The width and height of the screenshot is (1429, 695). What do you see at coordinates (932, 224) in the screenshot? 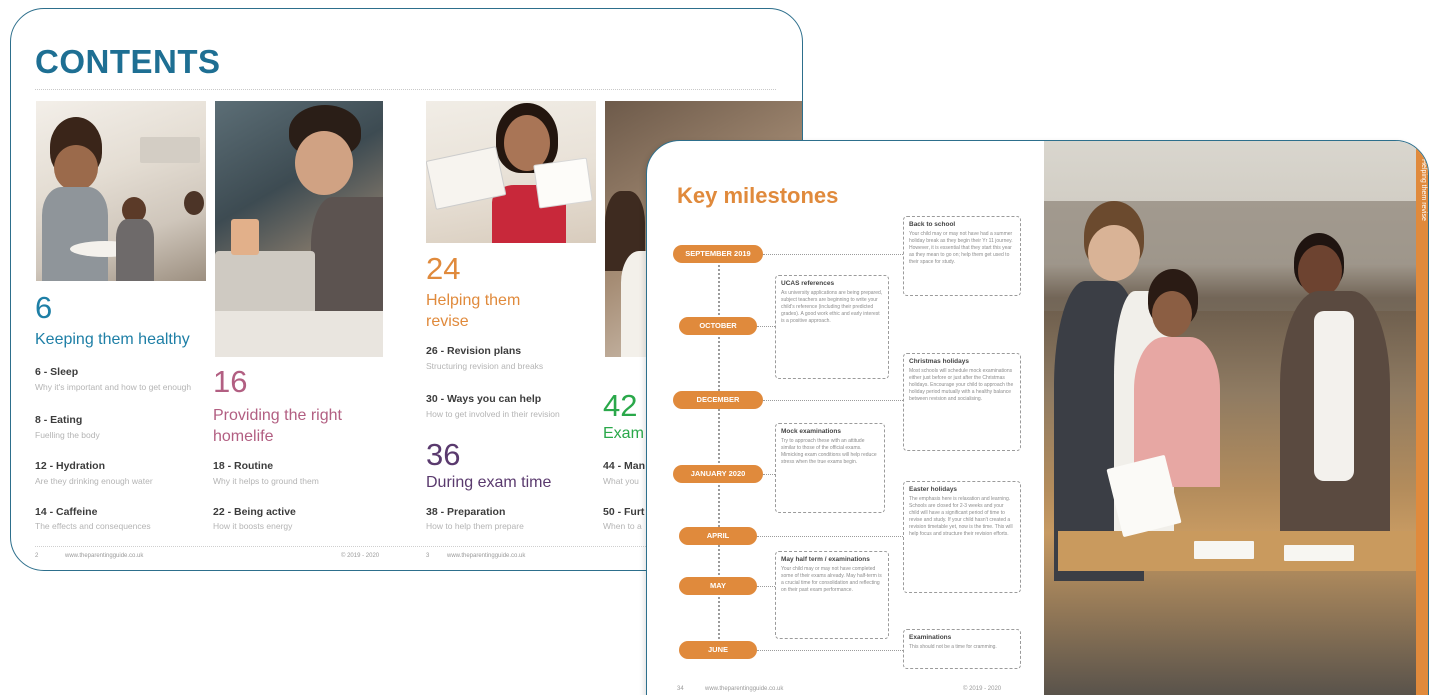
I see `box-title: Back to school` at bounding box center [932, 224].